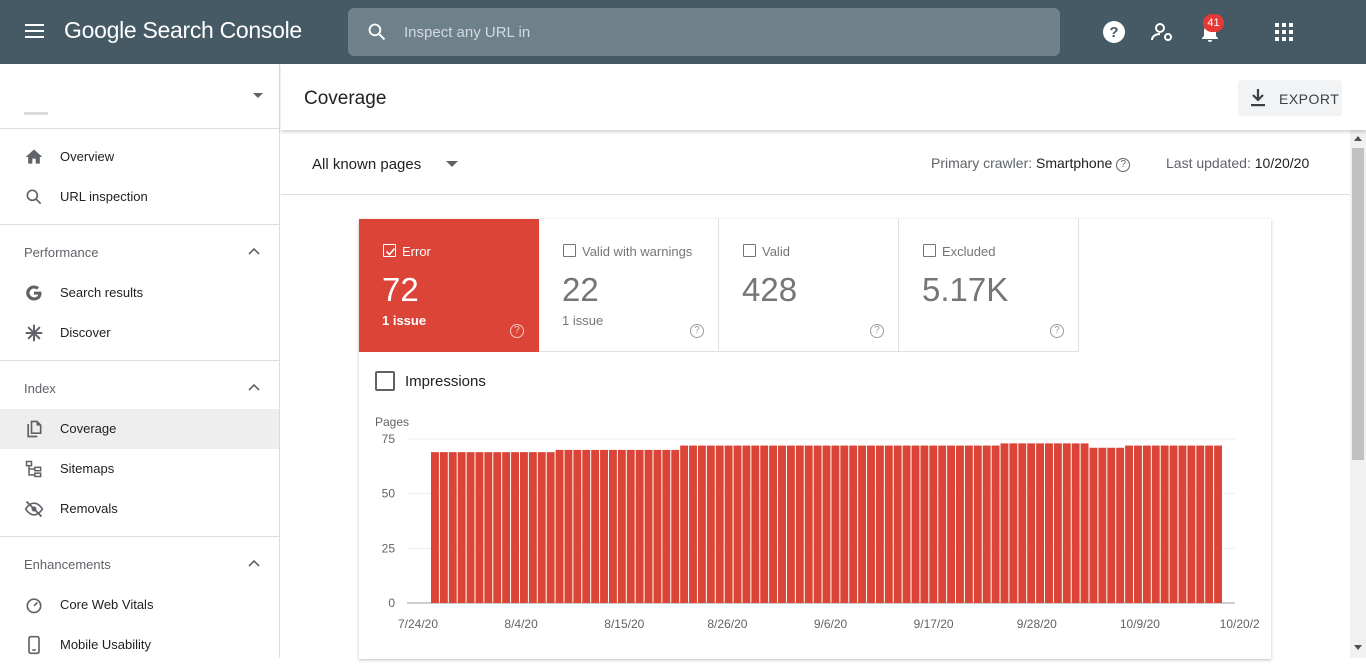 This screenshot has height=665, width=1366. I want to click on tile-valid-with-warnings: Valid with warnings 22 1 issue ?, so click(629, 285).